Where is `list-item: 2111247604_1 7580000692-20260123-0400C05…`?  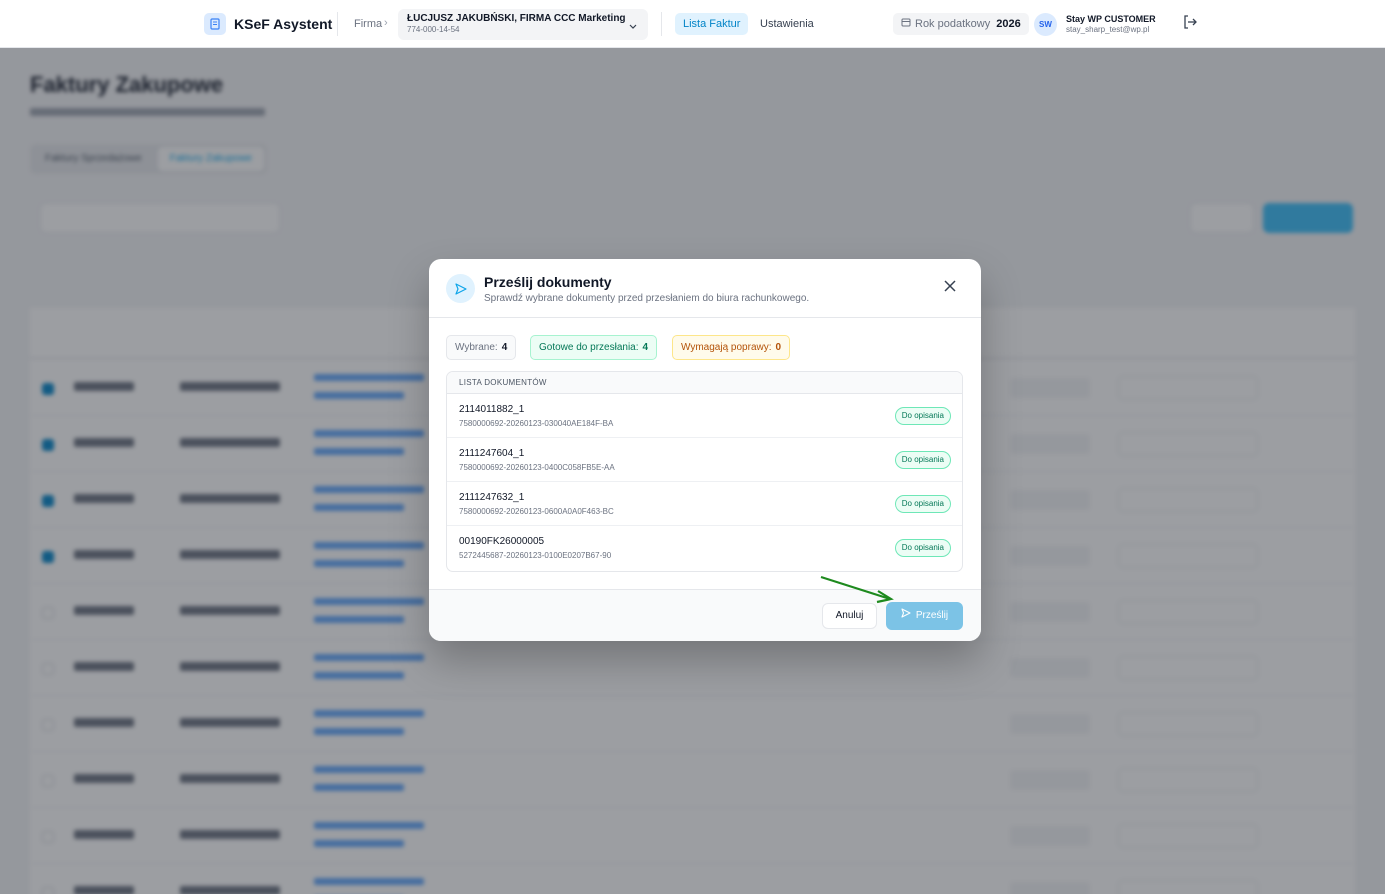
list-item: 2111247604_1 7580000692-20260123-0400C05… is located at coordinates (704, 460).